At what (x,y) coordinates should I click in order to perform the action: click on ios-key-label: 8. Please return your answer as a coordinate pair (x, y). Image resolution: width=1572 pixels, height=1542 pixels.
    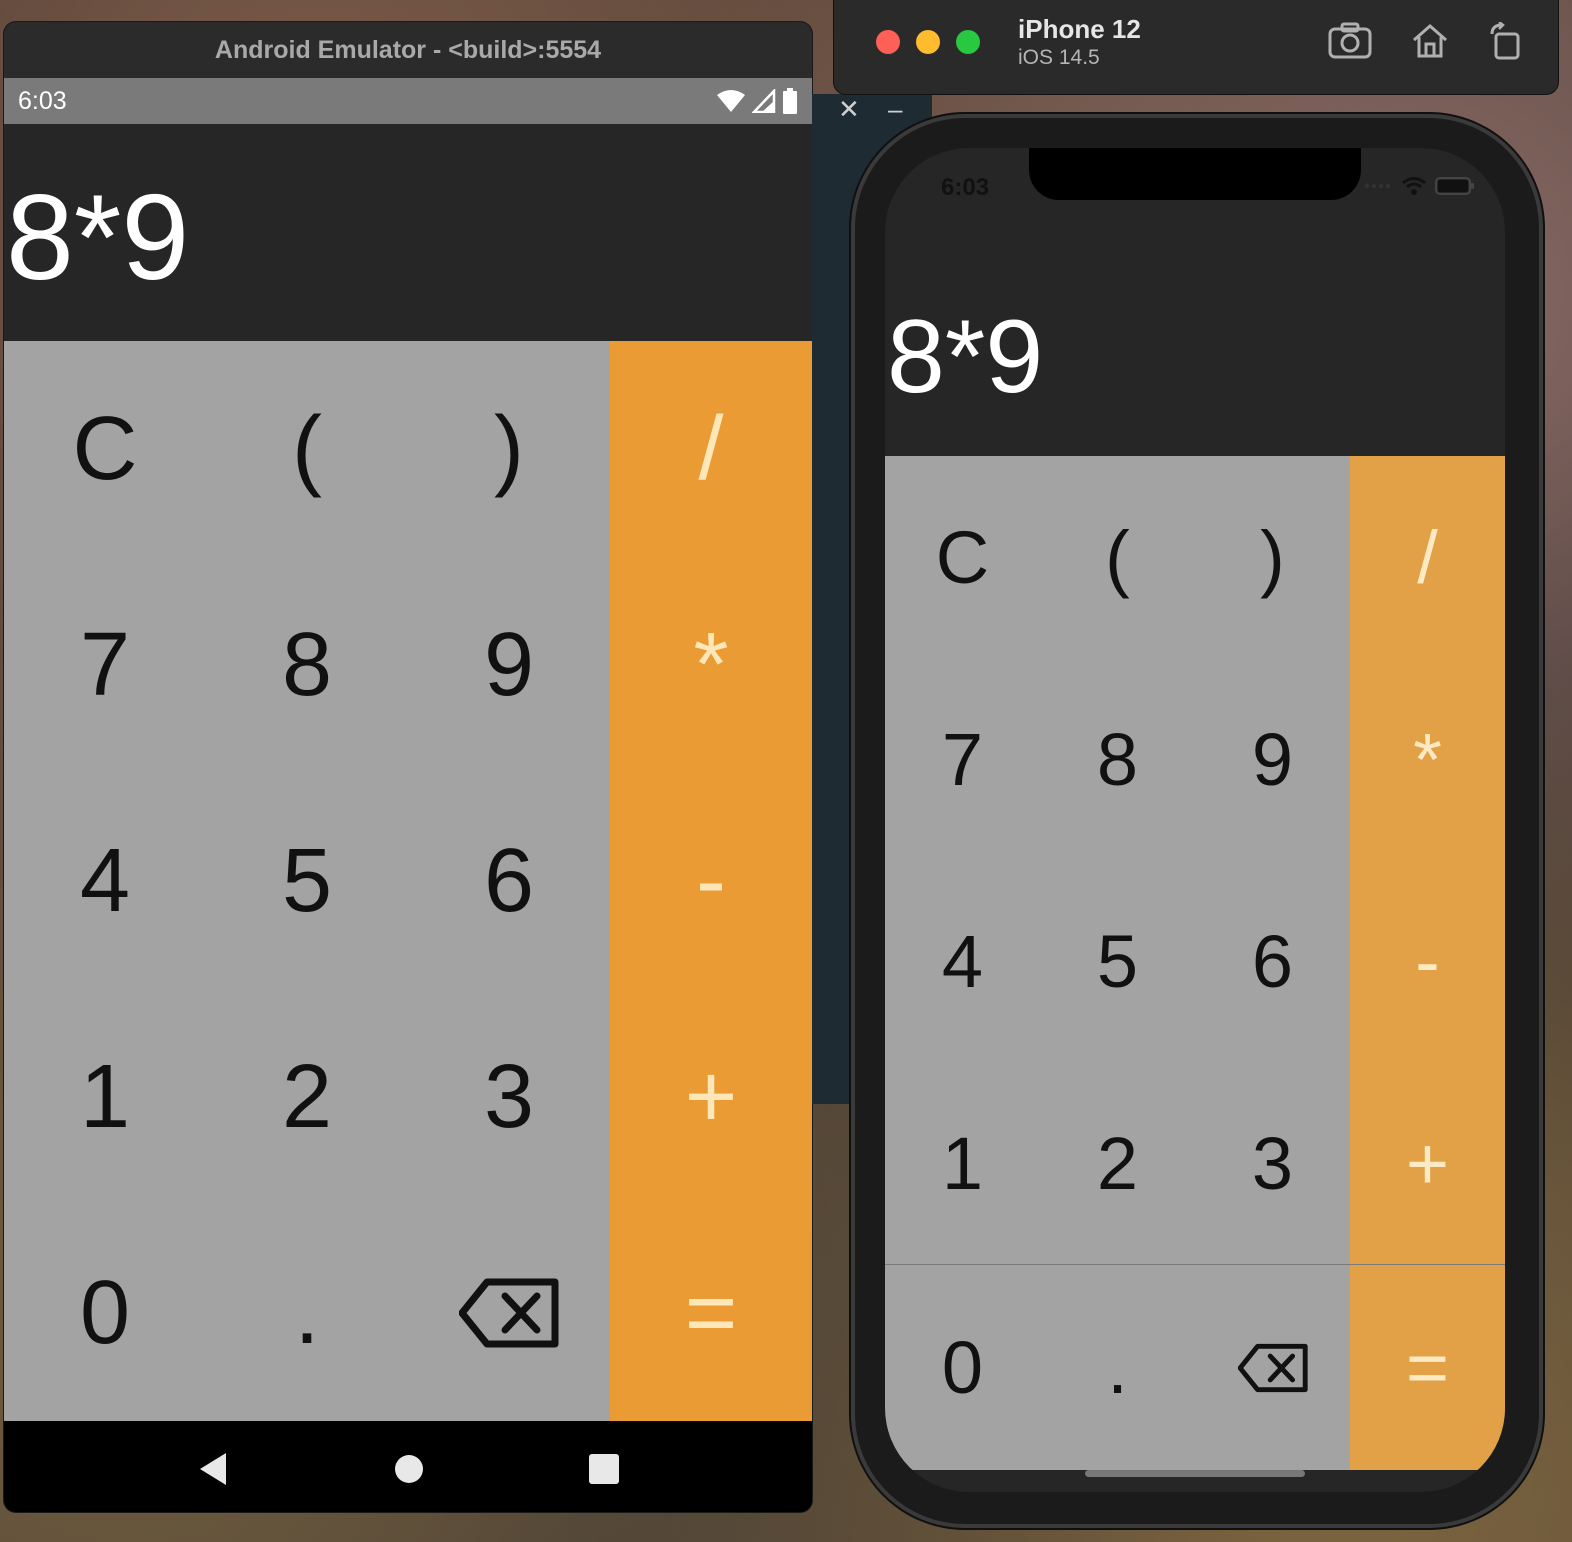
    Looking at the image, I should click on (1117, 759).